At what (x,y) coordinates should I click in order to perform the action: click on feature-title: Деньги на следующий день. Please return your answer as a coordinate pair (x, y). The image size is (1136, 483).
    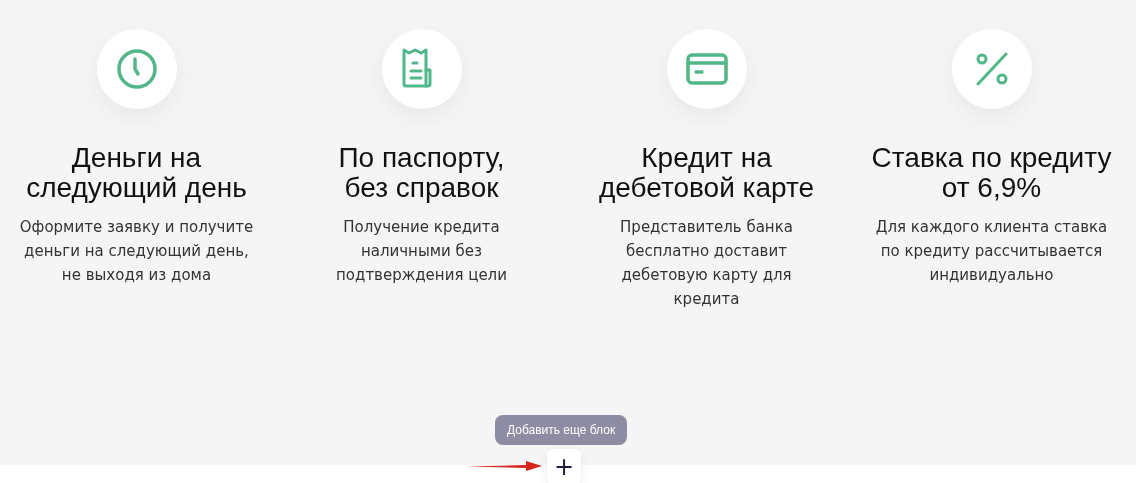
    Looking at the image, I should click on (136, 173).